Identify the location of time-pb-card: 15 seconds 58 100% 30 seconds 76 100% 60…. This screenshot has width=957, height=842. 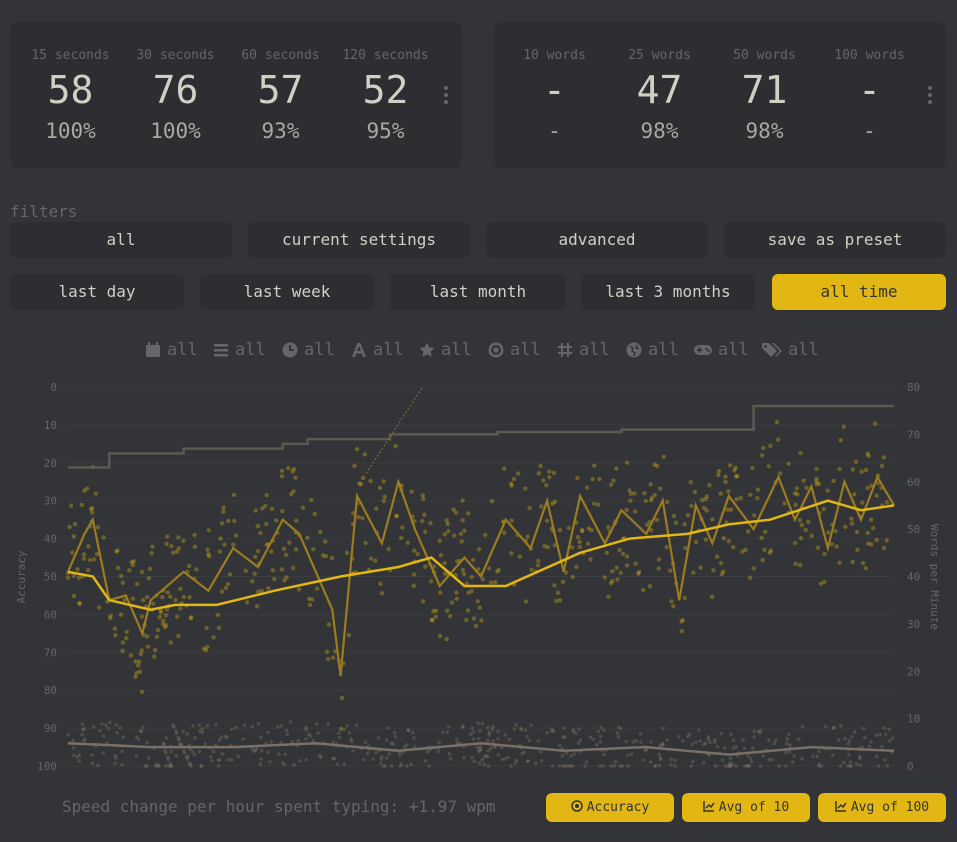
(236, 95).